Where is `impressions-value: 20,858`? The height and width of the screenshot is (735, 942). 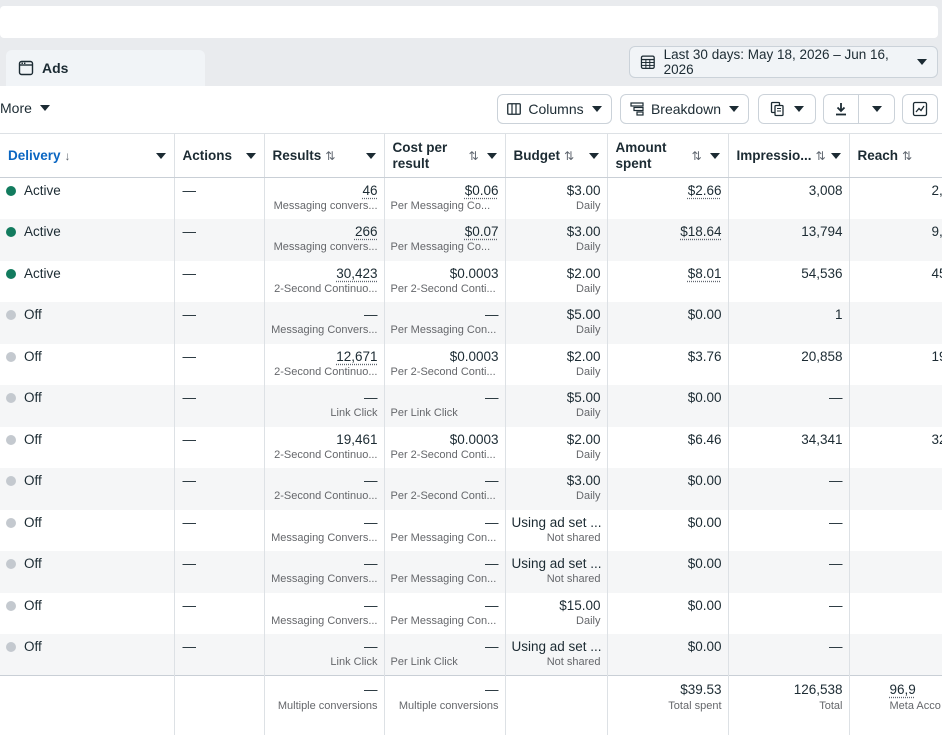 impressions-value: 20,858 is located at coordinates (822, 356).